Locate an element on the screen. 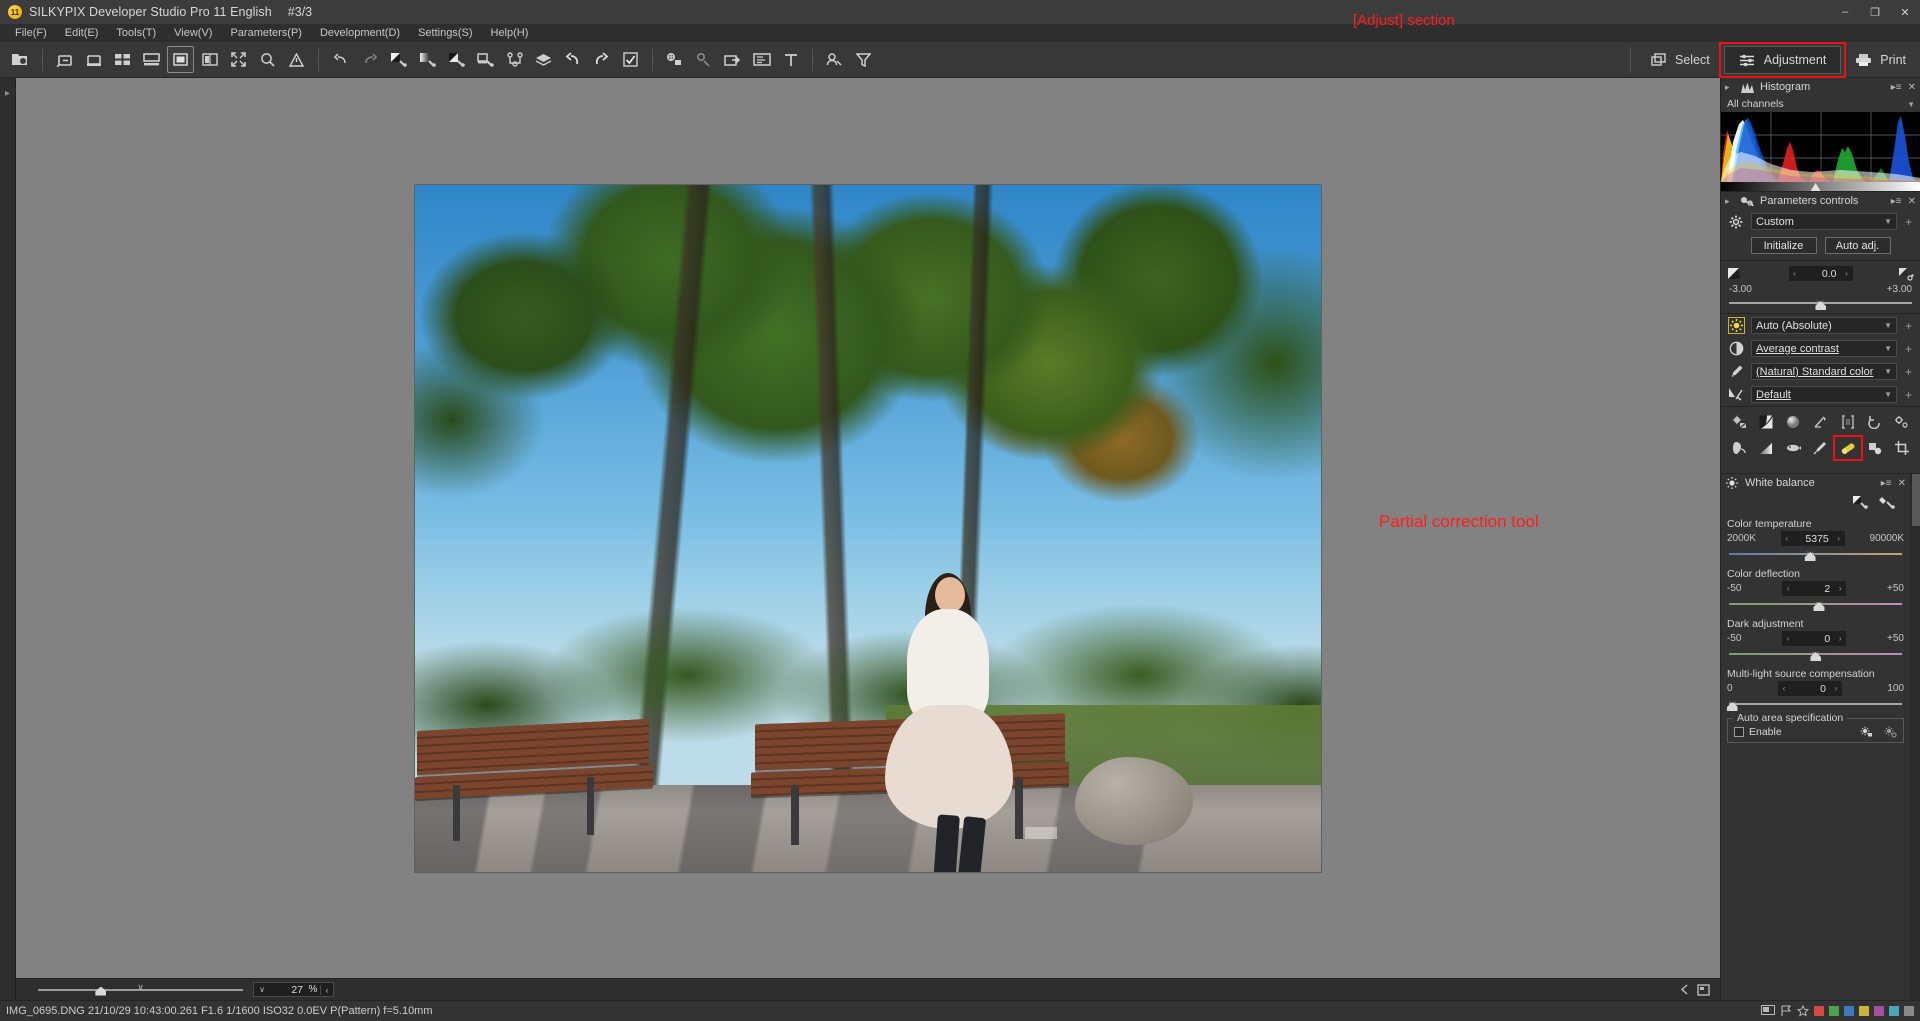 The height and width of the screenshot is (1021, 1920). menu-help: Help(H) is located at coordinates (510, 33).